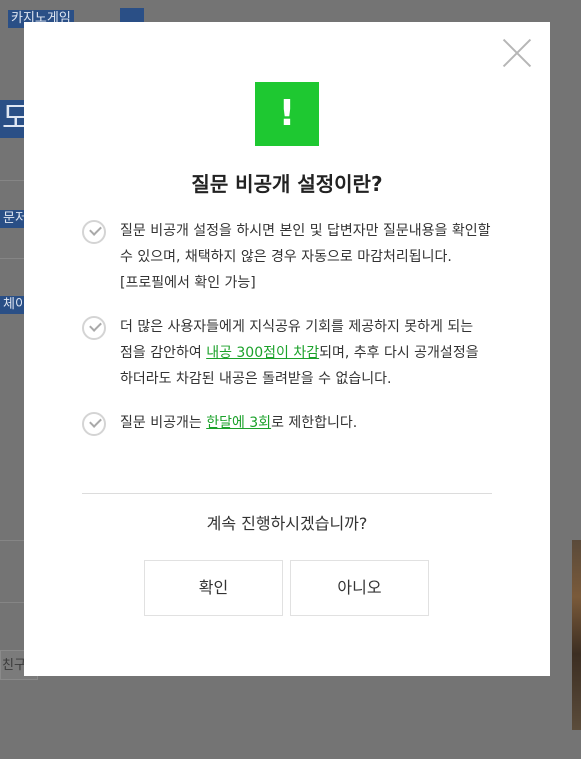 The height and width of the screenshot is (759, 581). Describe the element at coordinates (576, 635) in the screenshot. I see `bg-photo` at that location.